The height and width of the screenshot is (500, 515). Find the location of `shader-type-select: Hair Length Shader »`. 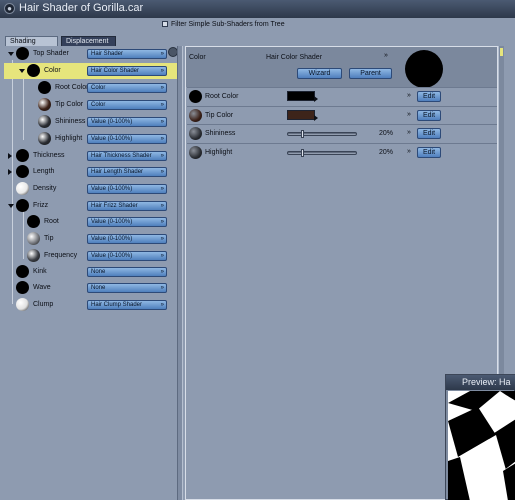

shader-type-select: Hair Length Shader » is located at coordinates (127, 172).